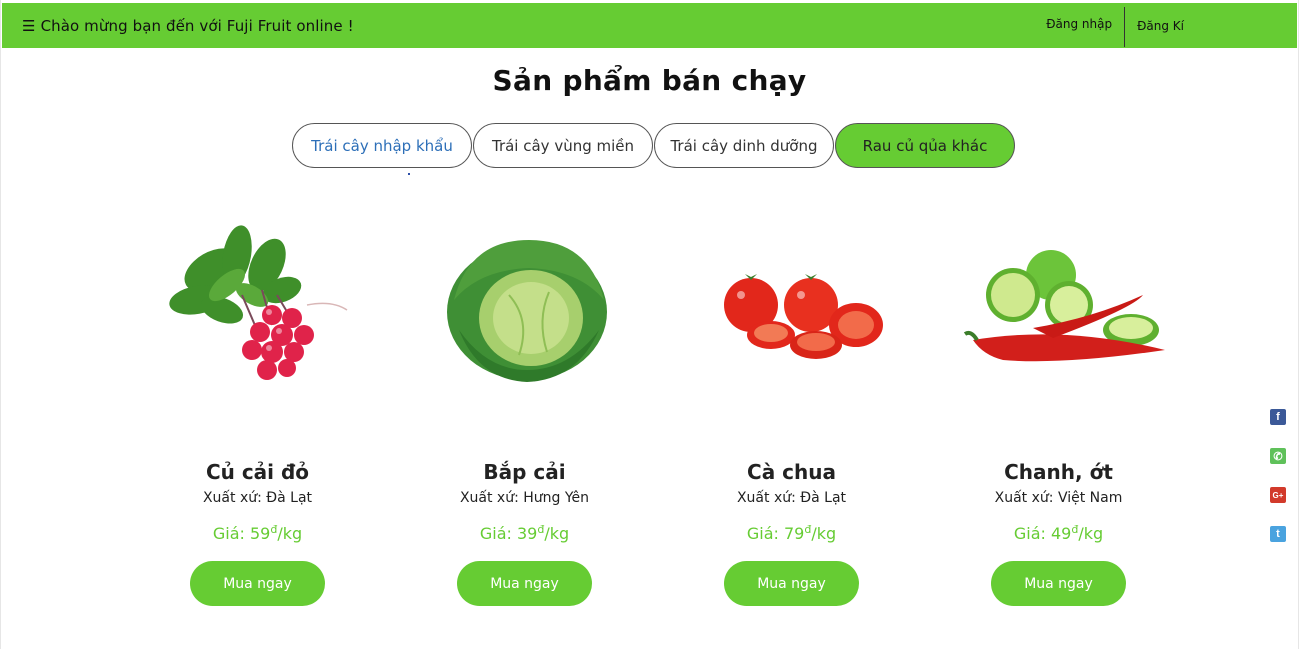 This screenshot has width=1299, height=649. I want to click on product-name: Bắp cải, so click(524, 472).